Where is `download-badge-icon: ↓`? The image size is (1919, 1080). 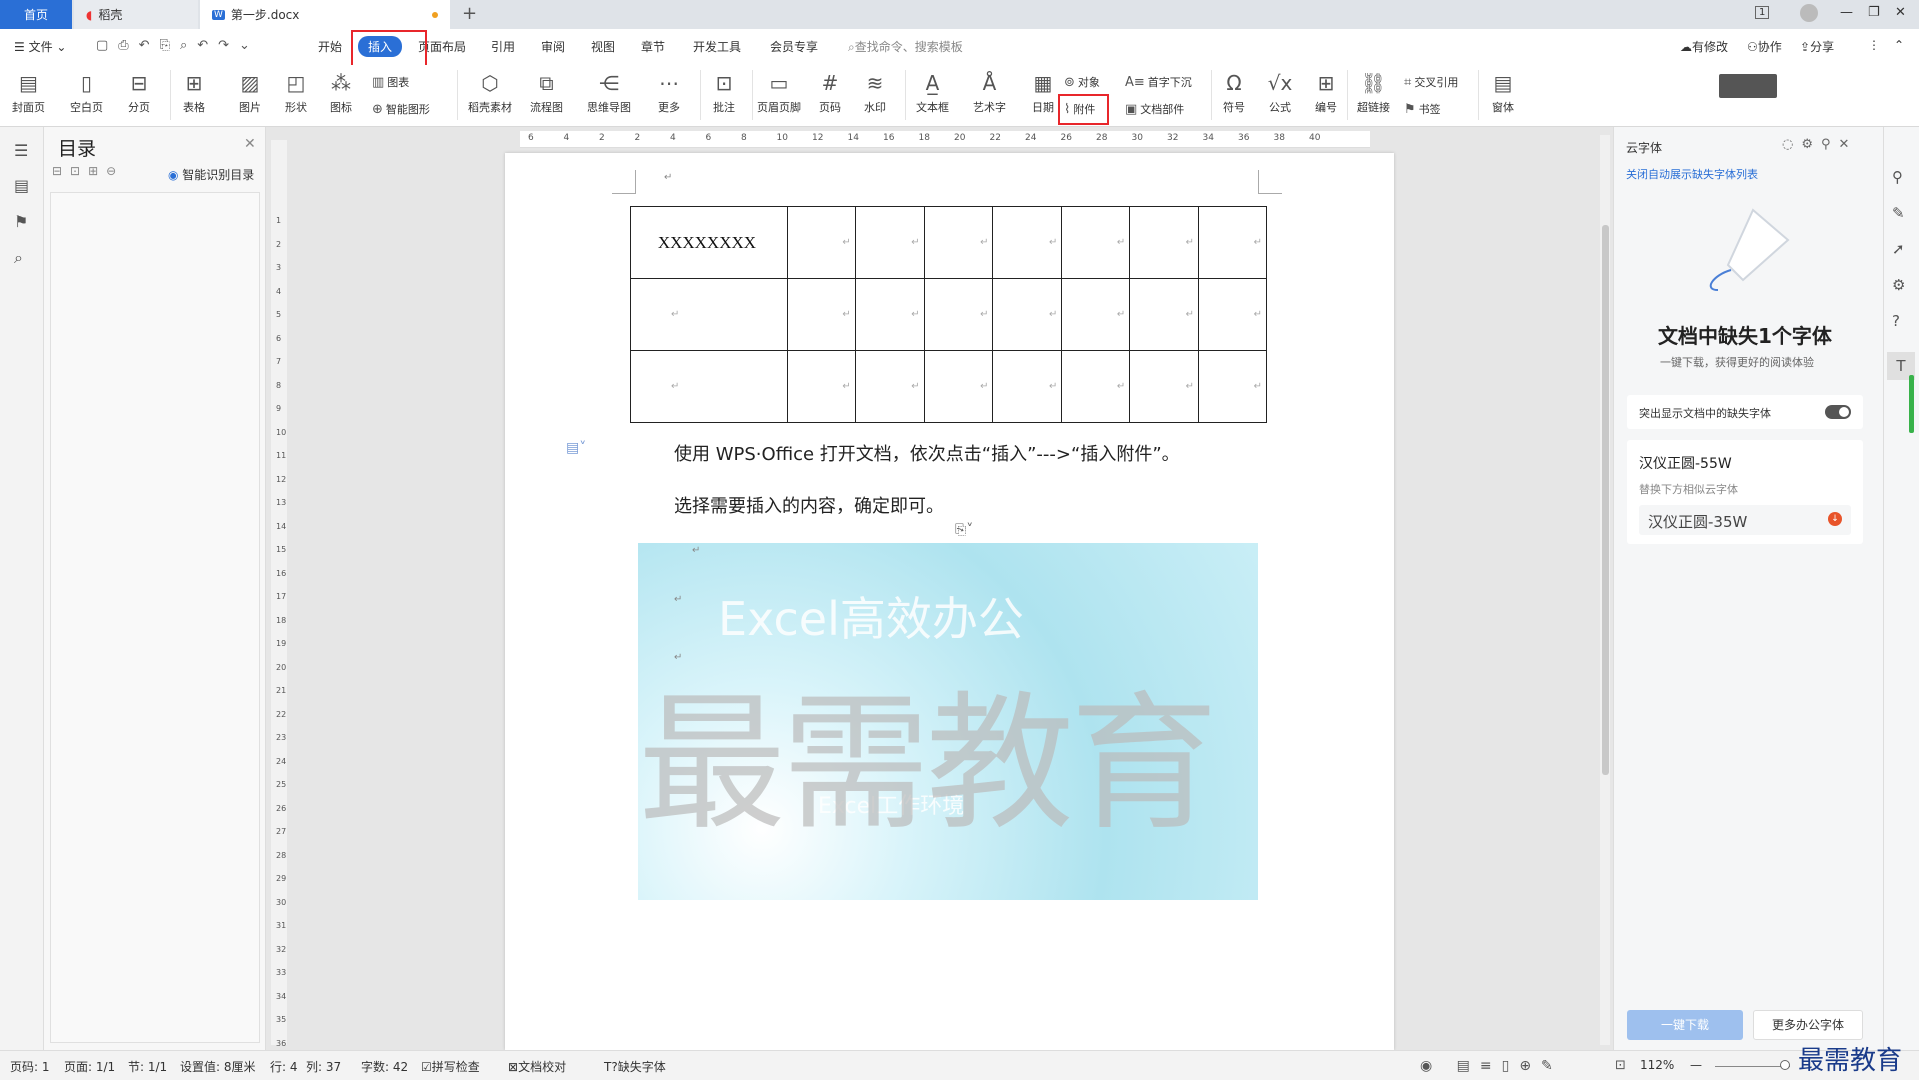 download-badge-icon: ↓ is located at coordinates (1835, 519).